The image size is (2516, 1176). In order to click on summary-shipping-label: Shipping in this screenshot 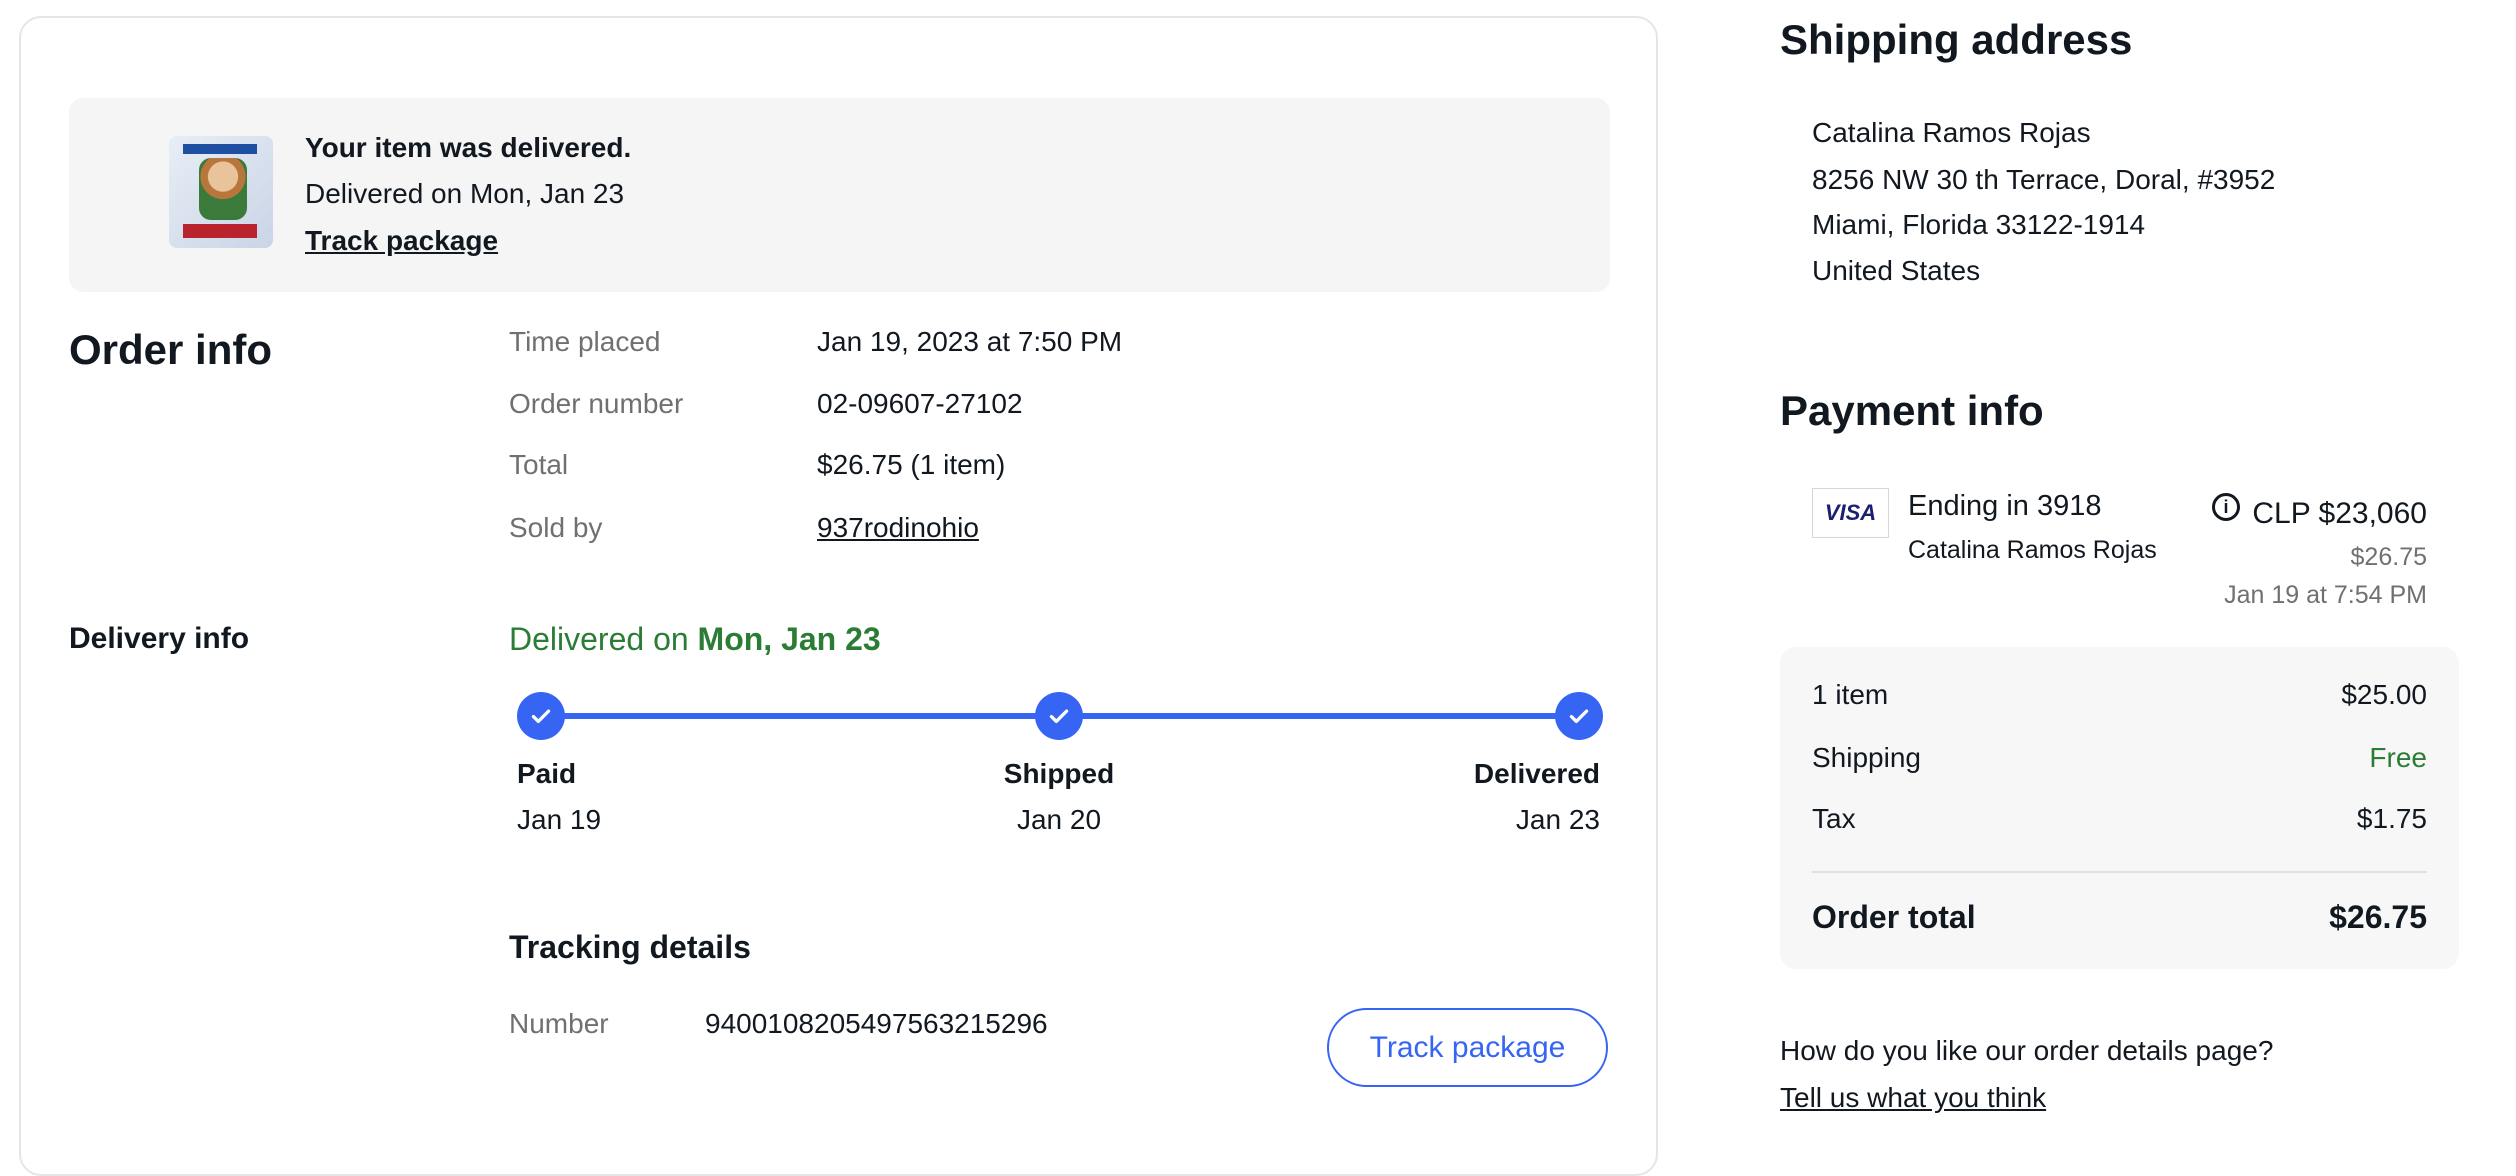, I will do `click(1866, 757)`.